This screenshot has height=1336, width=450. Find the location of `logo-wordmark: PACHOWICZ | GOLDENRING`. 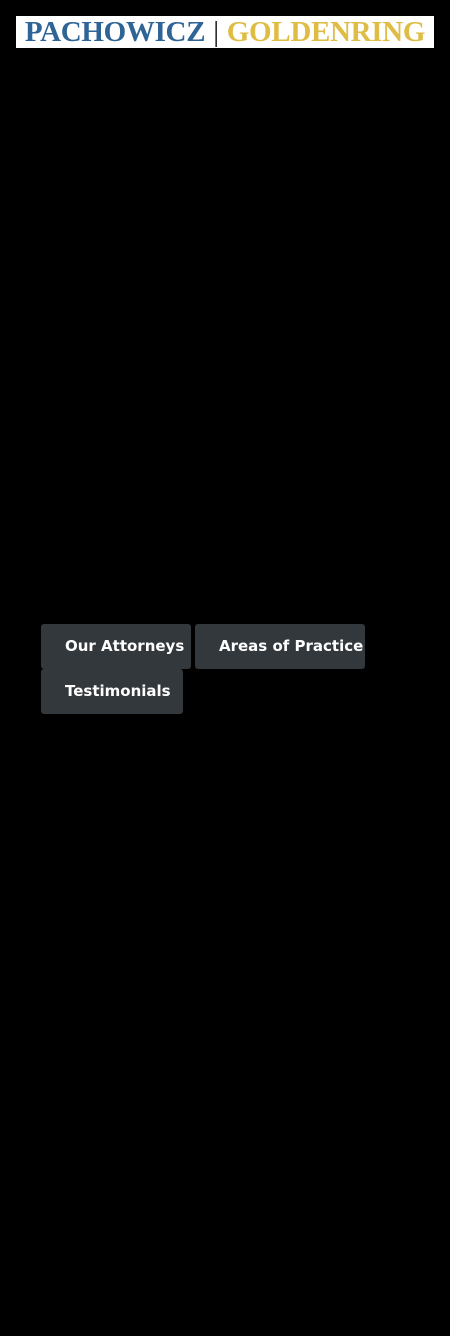

logo-wordmark: PACHOWICZ | GOLDENRING is located at coordinates (225, 32).